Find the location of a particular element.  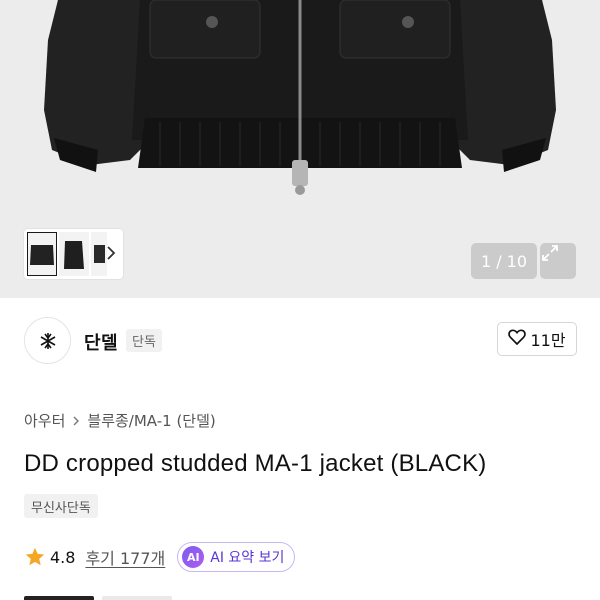

like-count: 11만 is located at coordinates (548, 340).